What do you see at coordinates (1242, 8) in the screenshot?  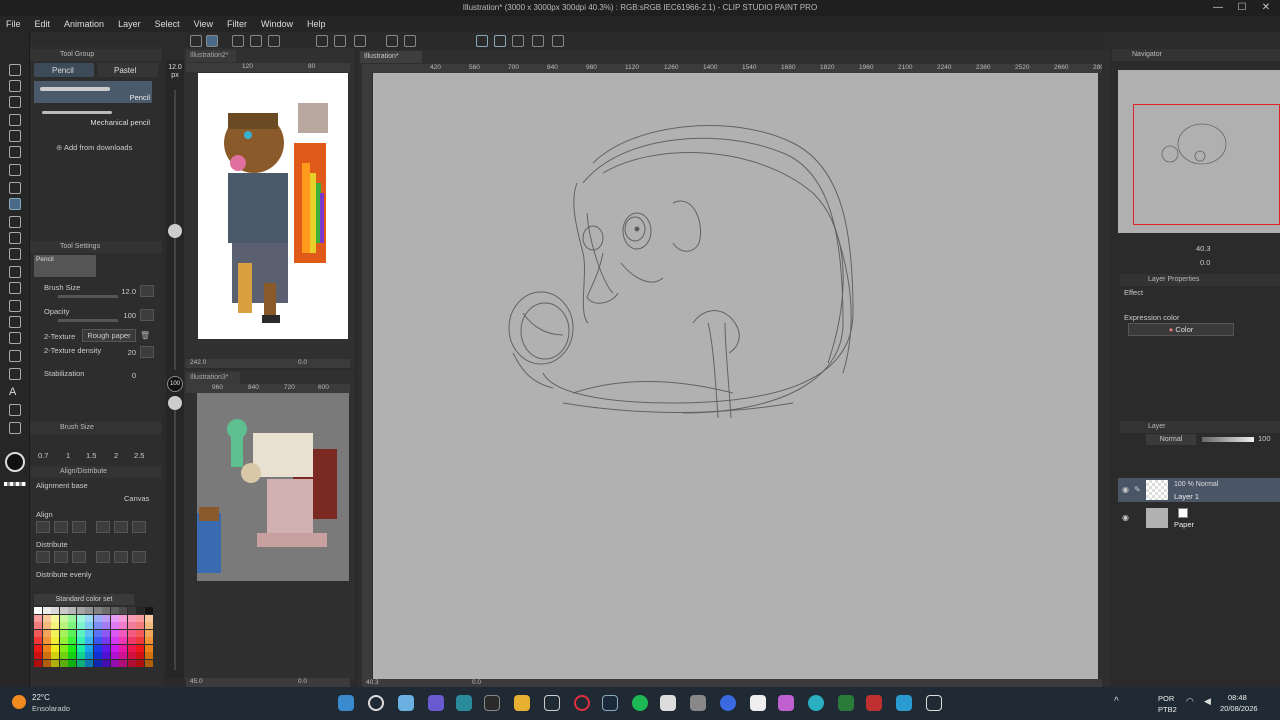 I see `maximize-button: ☐` at bounding box center [1242, 8].